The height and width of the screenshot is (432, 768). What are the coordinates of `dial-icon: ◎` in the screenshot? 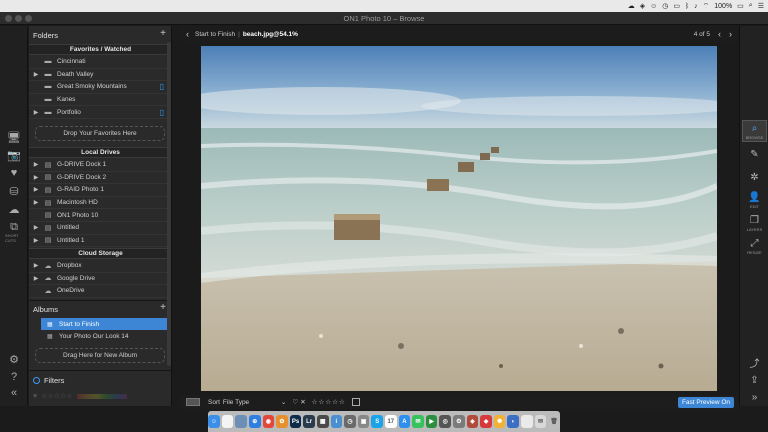 It's located at (445, 421).